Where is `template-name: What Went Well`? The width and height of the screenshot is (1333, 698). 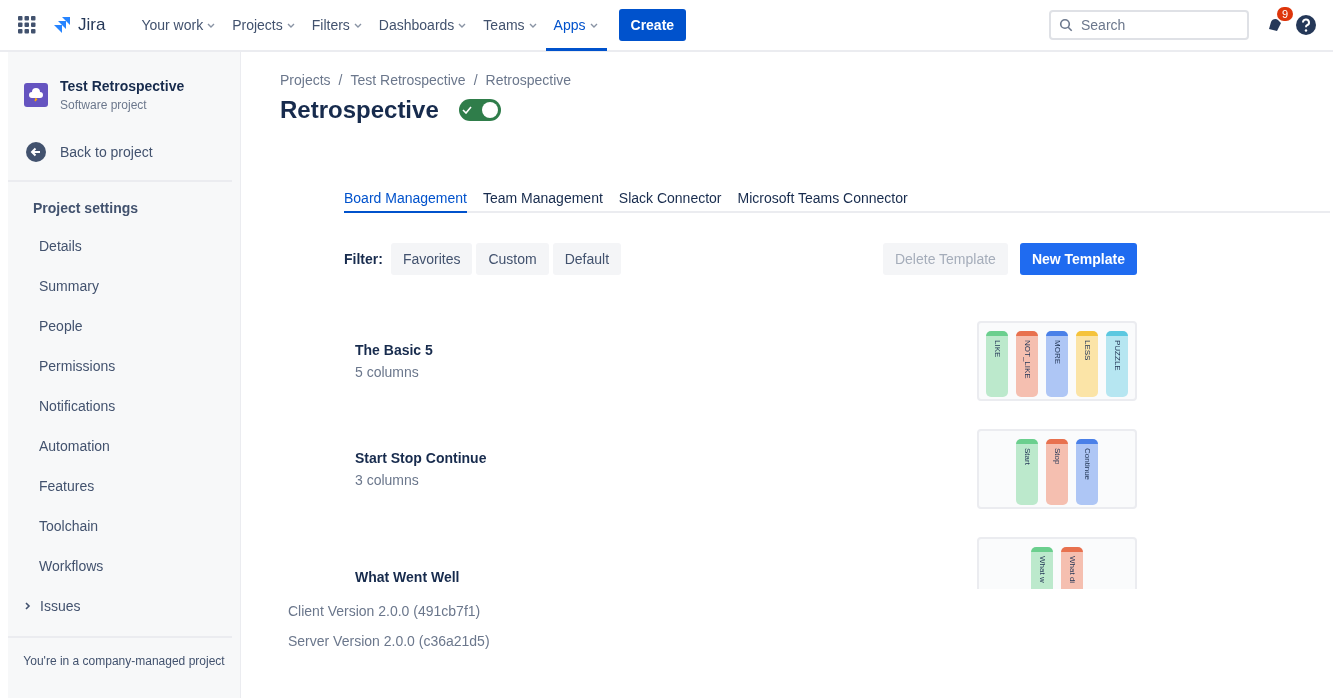
template-name: What Went Well is located at coordinates (407, 577).